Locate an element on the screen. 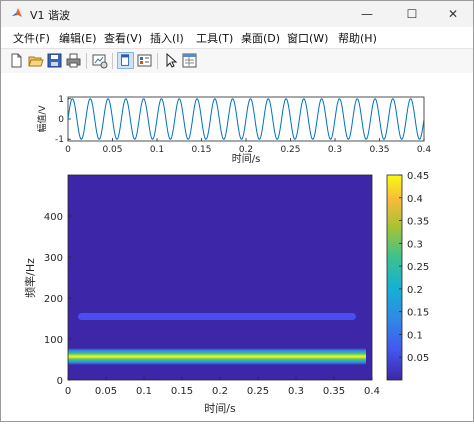 This screenshot has width=474, height=425. signal-y-label: 幅值/V is located at coordinates (42, 119).